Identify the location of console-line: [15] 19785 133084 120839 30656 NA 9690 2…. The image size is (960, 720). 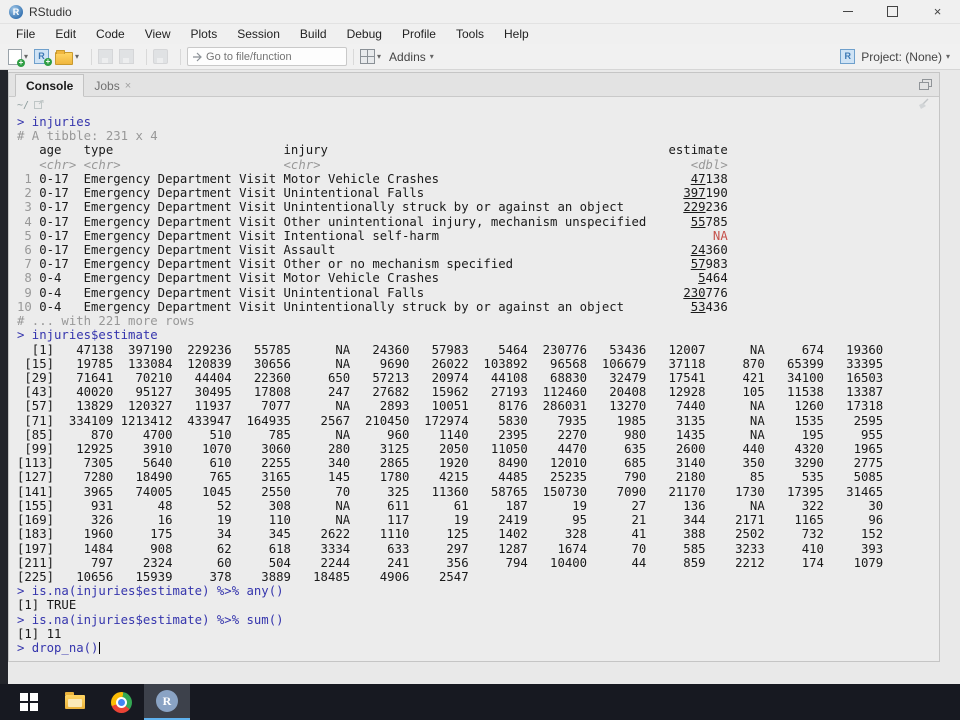
(450, 363).